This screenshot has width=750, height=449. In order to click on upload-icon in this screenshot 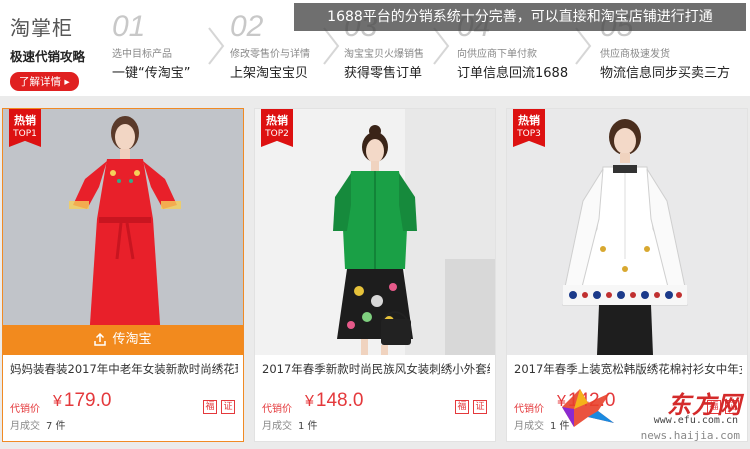, I will do `click(100, 339)`.